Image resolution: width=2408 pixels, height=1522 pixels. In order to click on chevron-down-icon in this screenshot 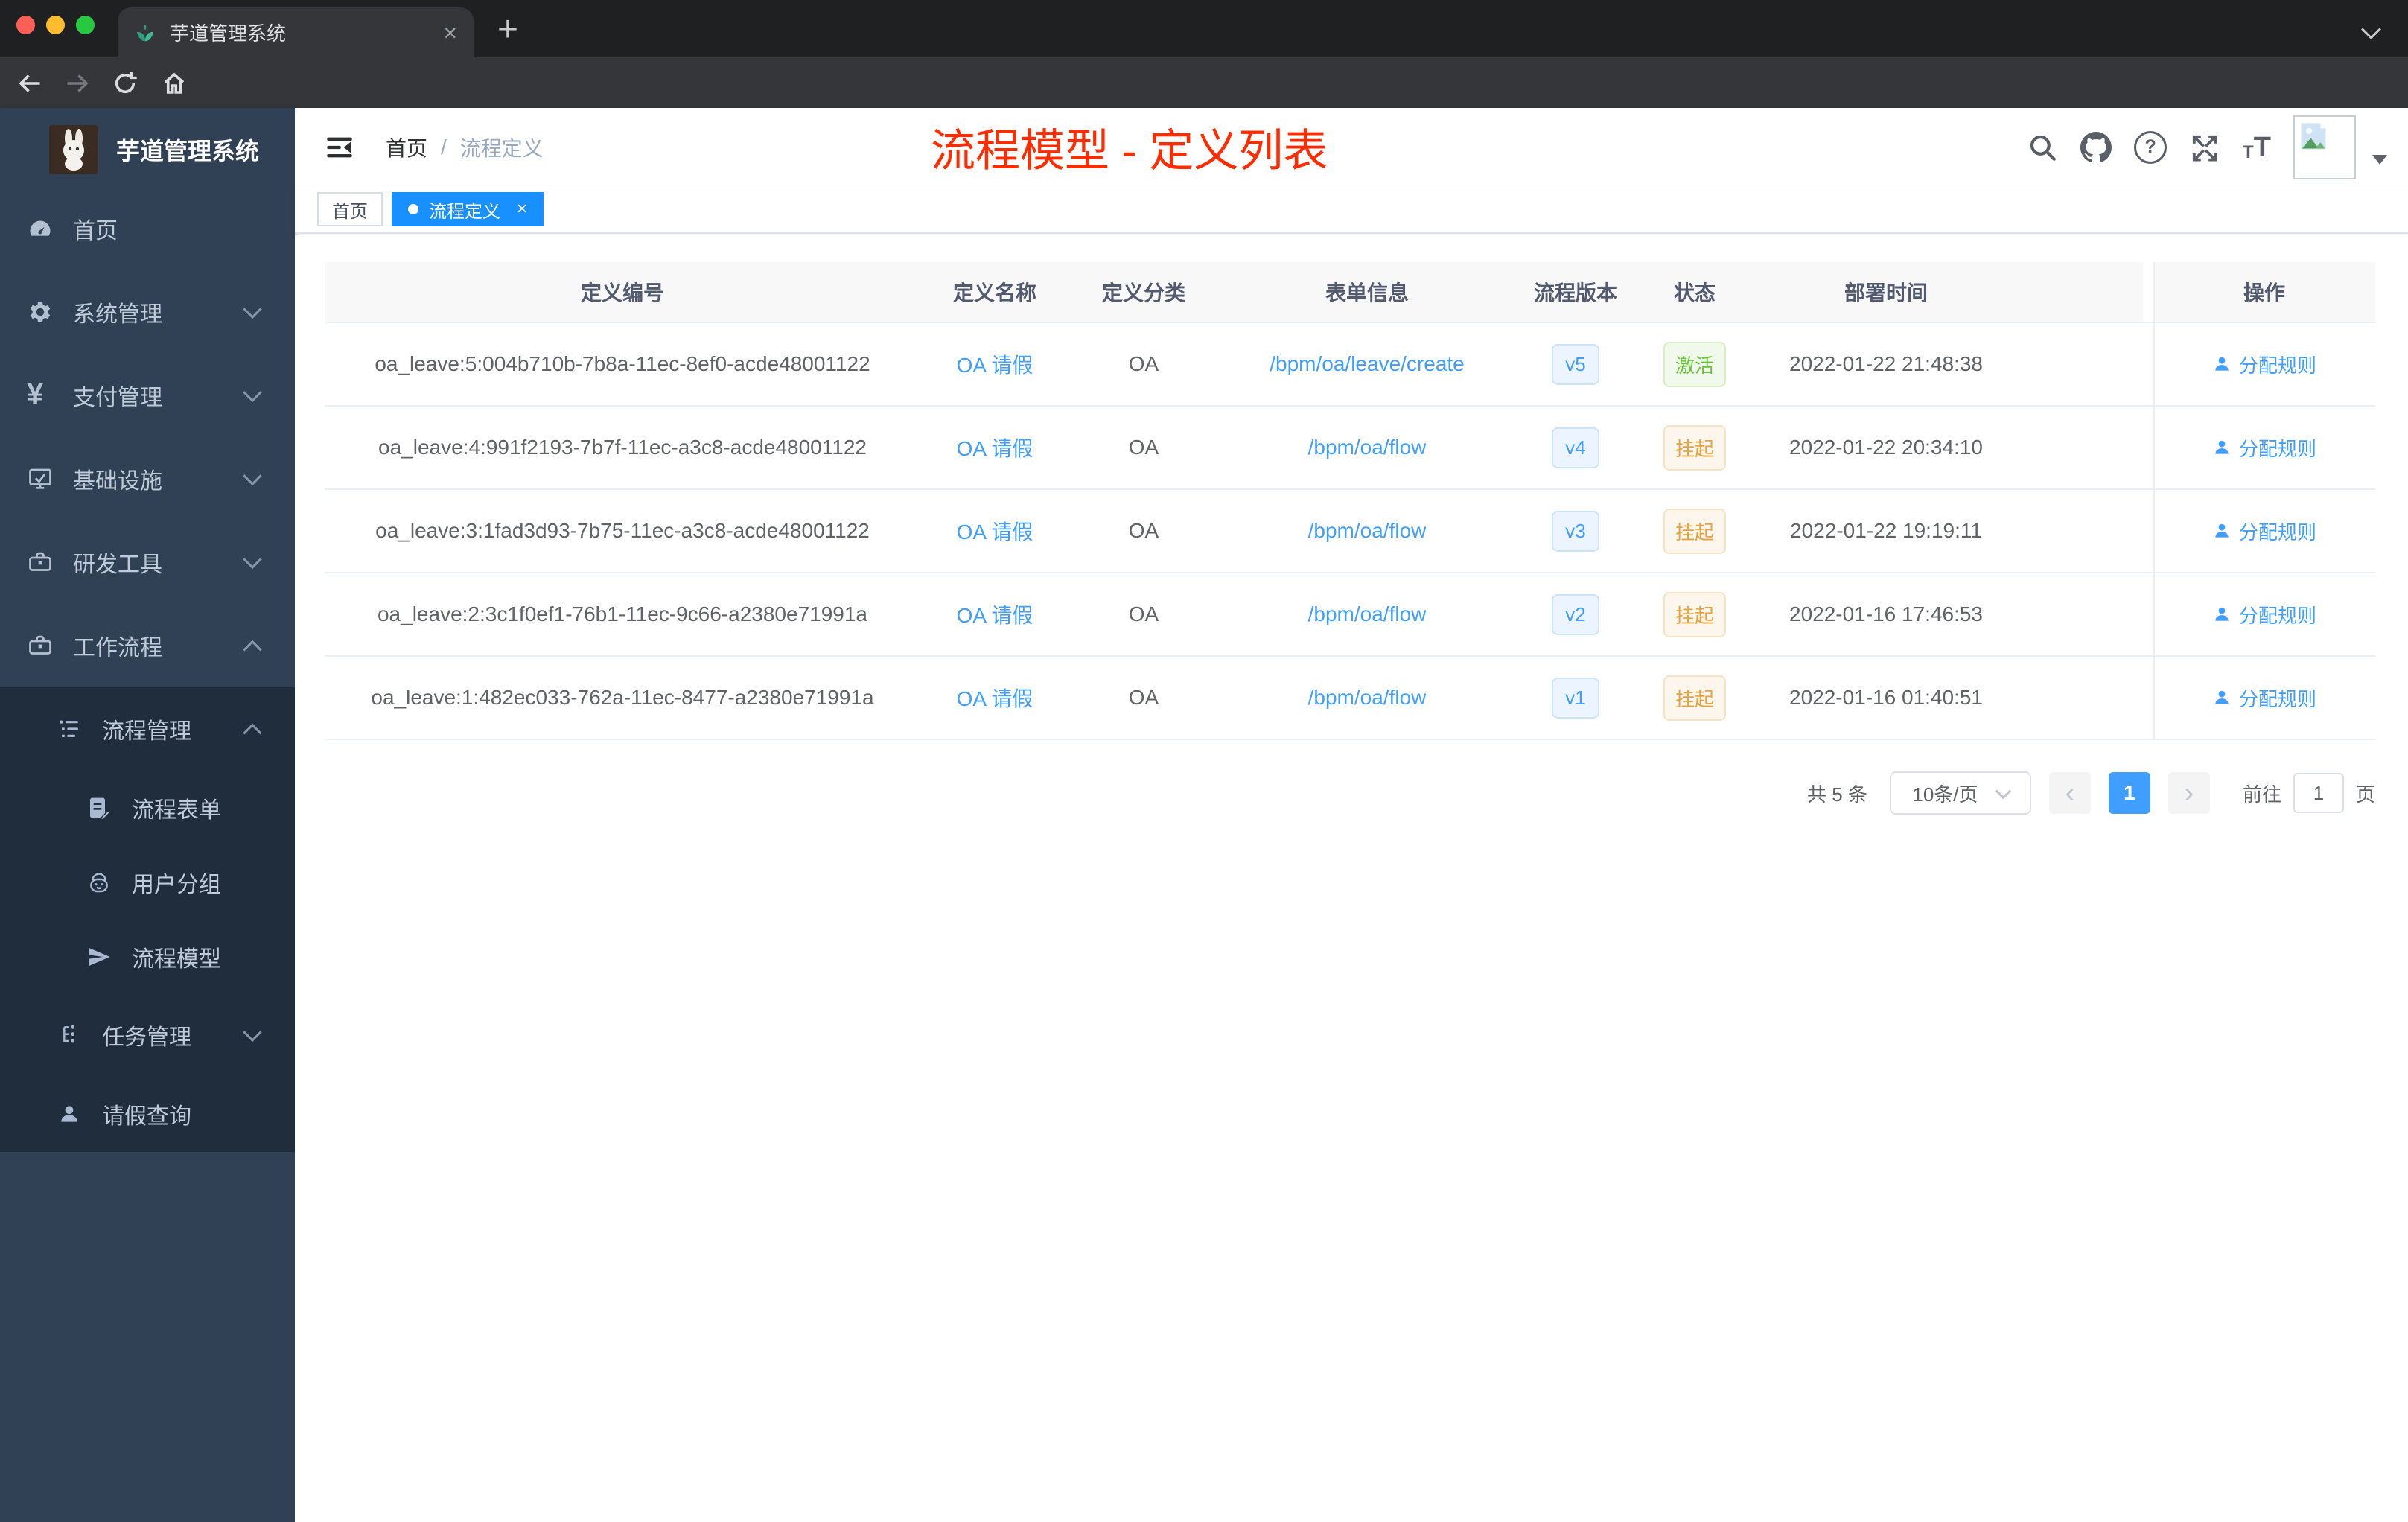, I will do `click(252, 393)`.